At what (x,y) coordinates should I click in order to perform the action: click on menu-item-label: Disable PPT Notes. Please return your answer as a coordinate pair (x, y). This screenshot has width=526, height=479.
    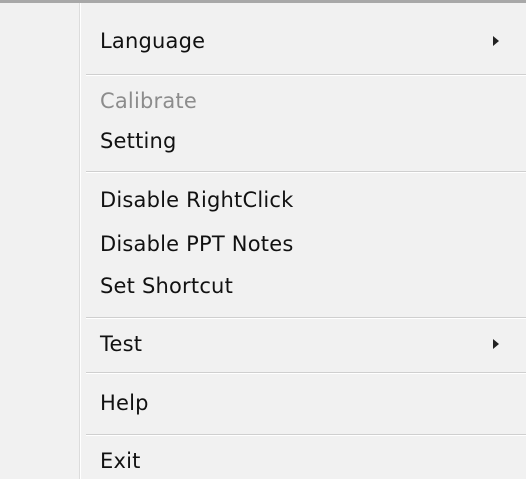
    Looking at the image, I should click on (197, 244).